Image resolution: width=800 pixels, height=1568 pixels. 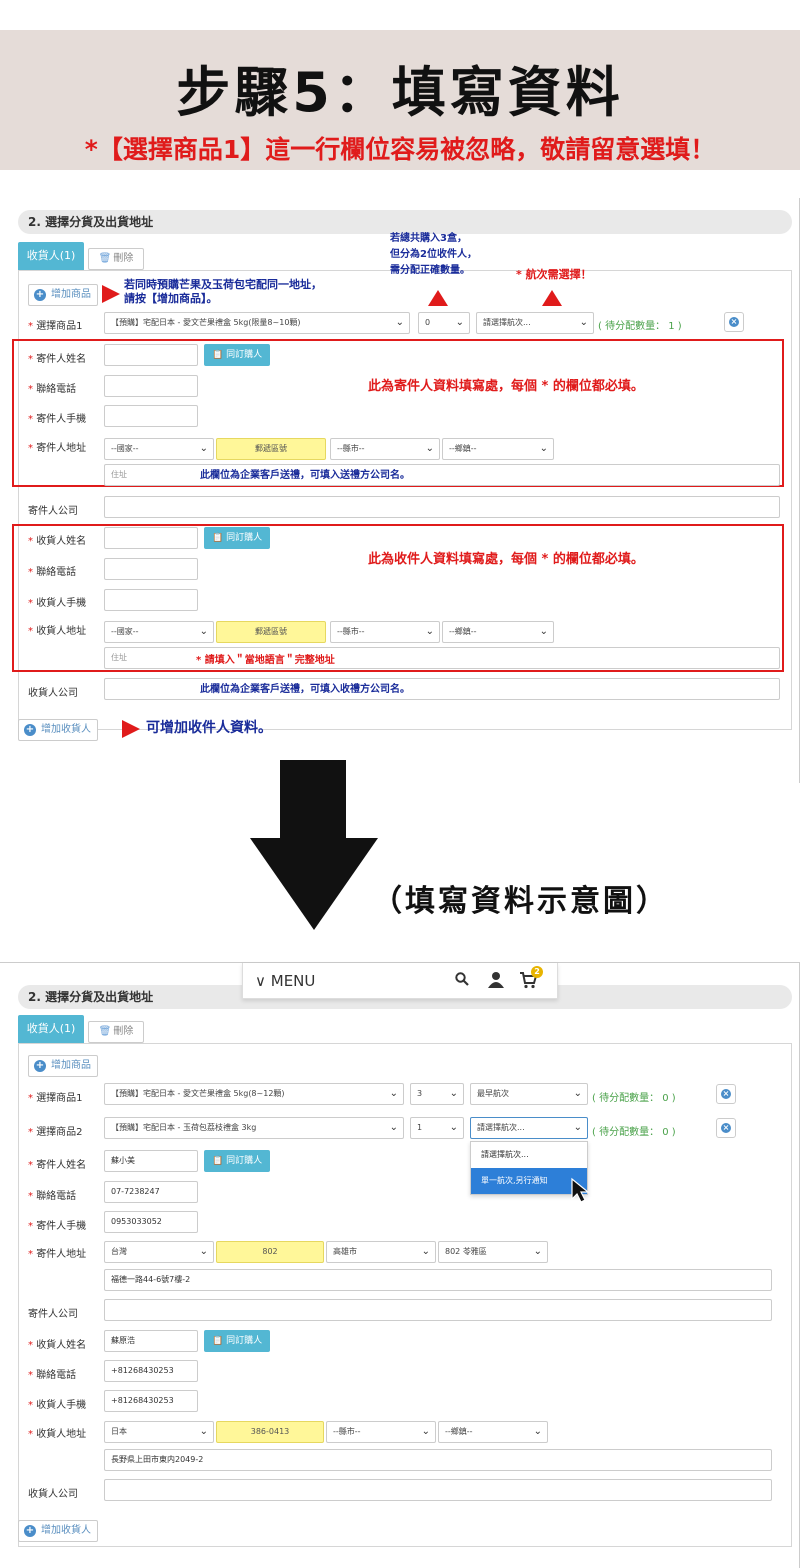 What do you see at coordinates (55, 1098) in the screenshot?
I see `product1-label: * 選擇商品1` at bounding box center [55, 1098].